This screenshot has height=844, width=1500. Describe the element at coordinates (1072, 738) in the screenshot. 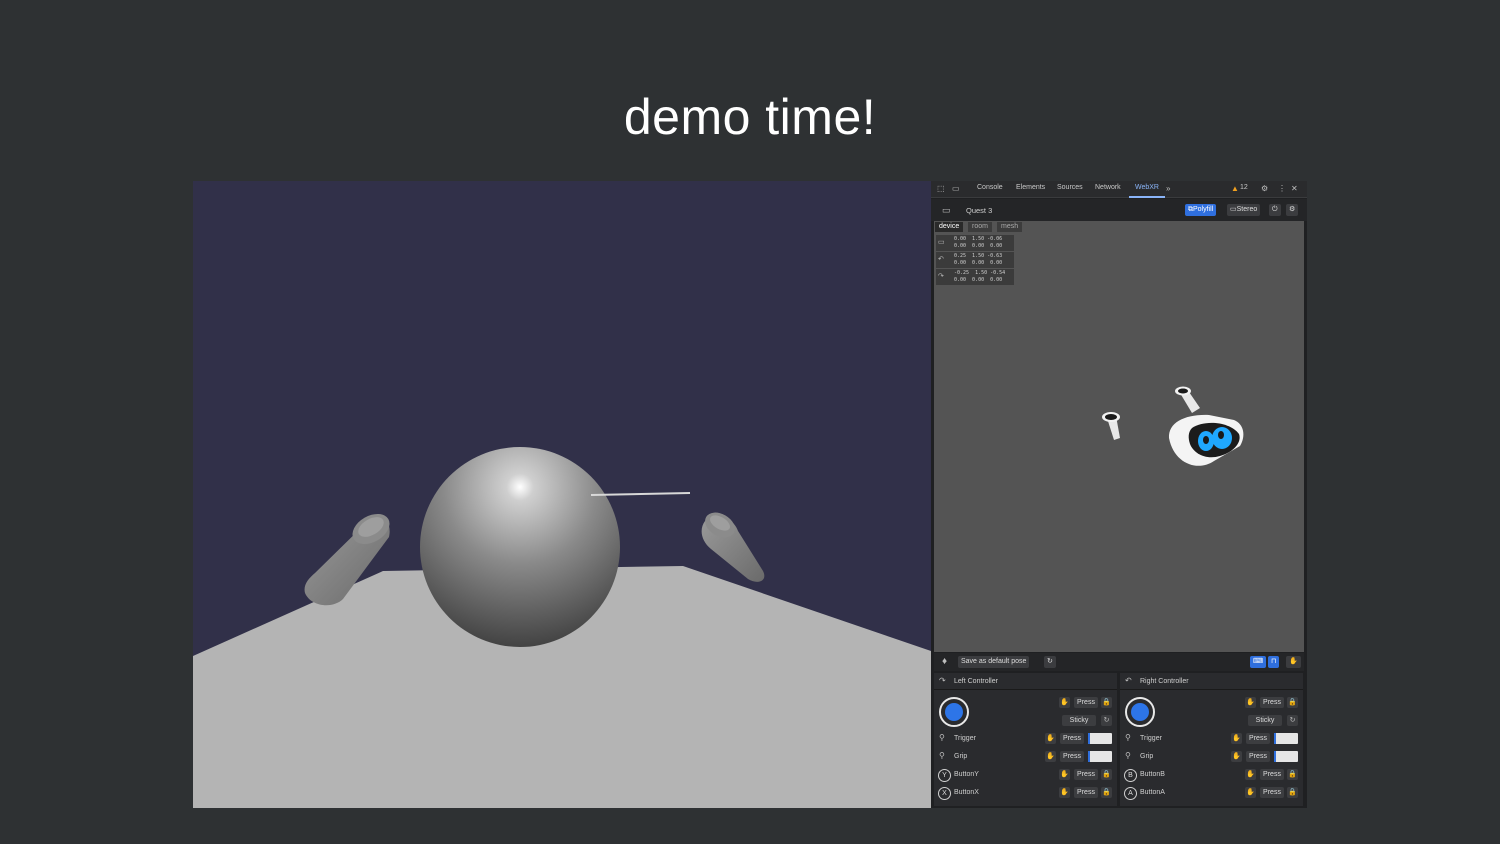

I see `left-trigger-press-button: Press` at that location.